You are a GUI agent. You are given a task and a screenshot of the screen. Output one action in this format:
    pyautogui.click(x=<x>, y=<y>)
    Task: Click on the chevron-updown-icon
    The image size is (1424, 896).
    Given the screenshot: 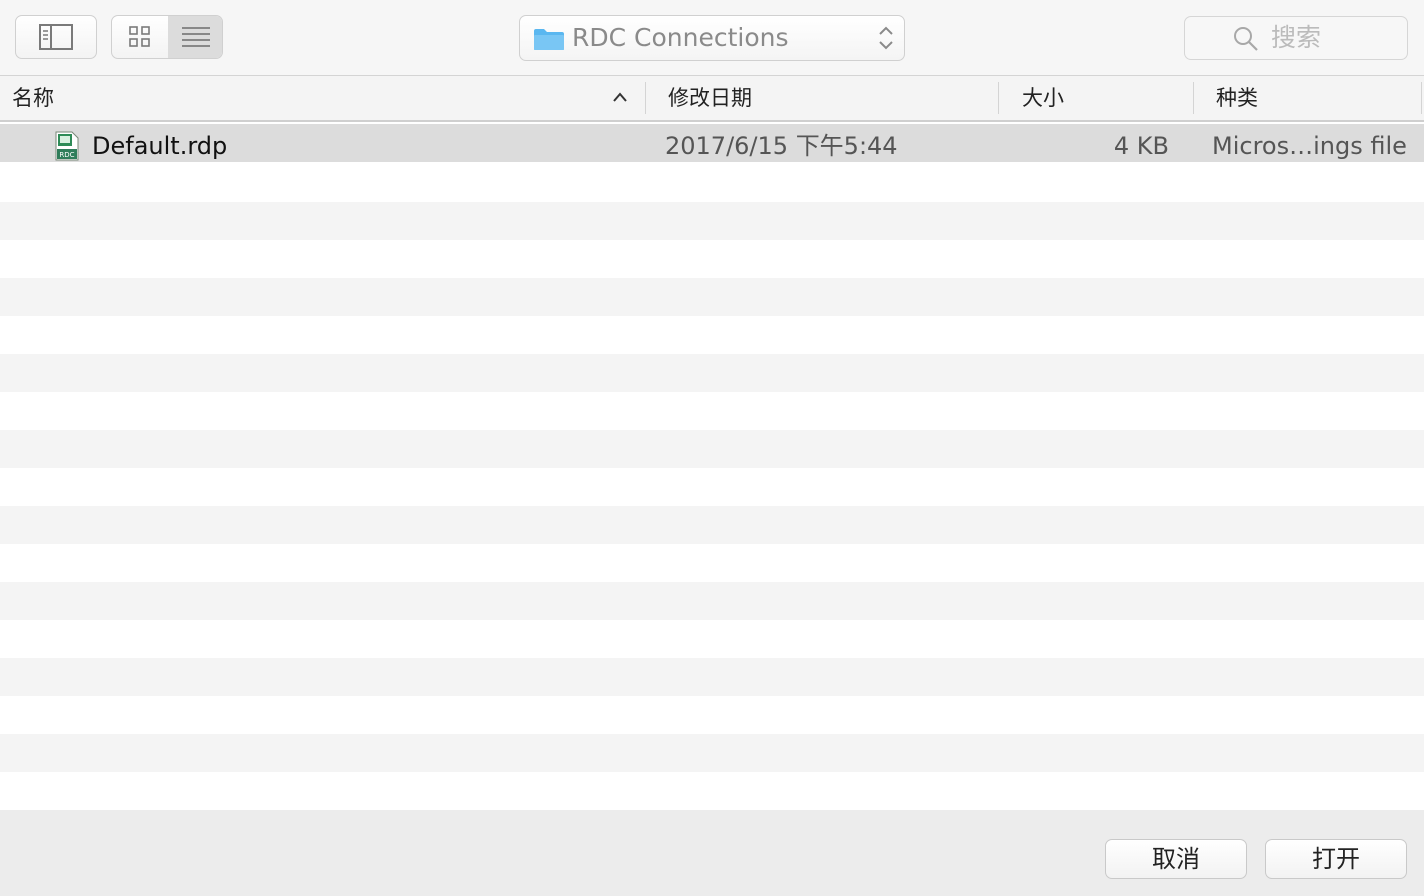 What is the action you would take?
    pyautogui.click(x=886, y=38)
    